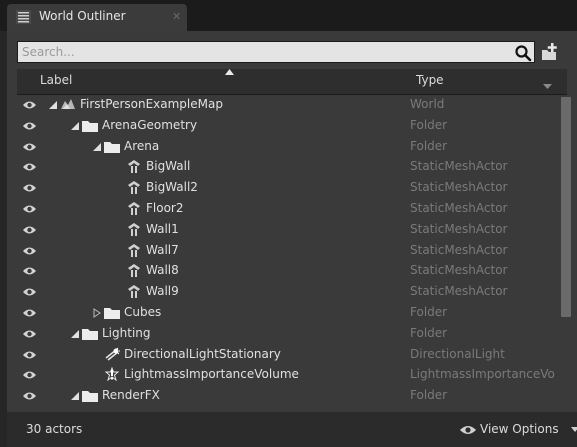  What do you see at coordinates (54, 429) in the screenshot?
I see `actor-count: 30 actors` at bounding box center [54, 429].